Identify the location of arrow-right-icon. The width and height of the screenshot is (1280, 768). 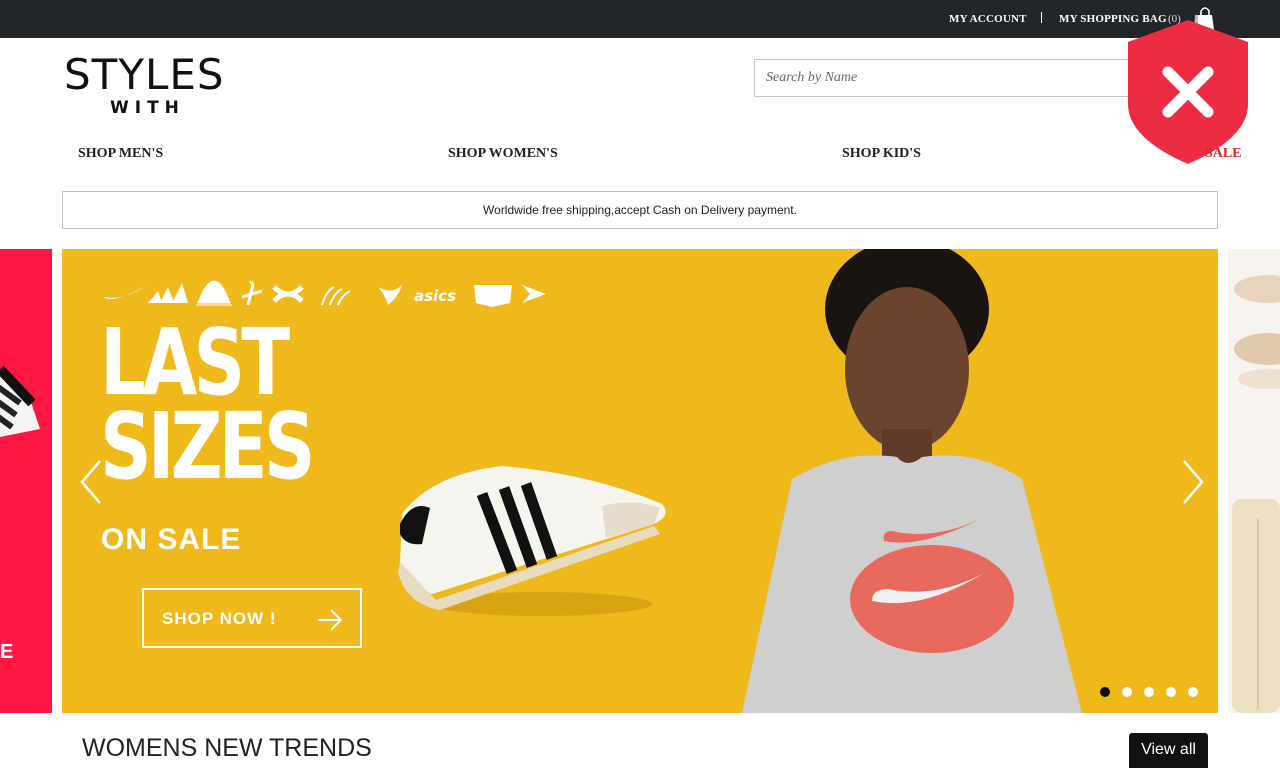
(330, 620).